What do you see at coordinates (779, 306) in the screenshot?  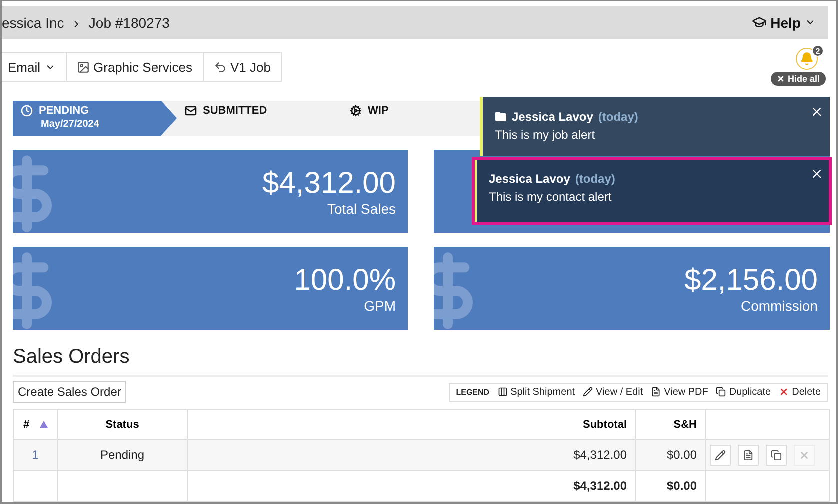 I see `card-label: Commission` at bounding box center [779, 306].